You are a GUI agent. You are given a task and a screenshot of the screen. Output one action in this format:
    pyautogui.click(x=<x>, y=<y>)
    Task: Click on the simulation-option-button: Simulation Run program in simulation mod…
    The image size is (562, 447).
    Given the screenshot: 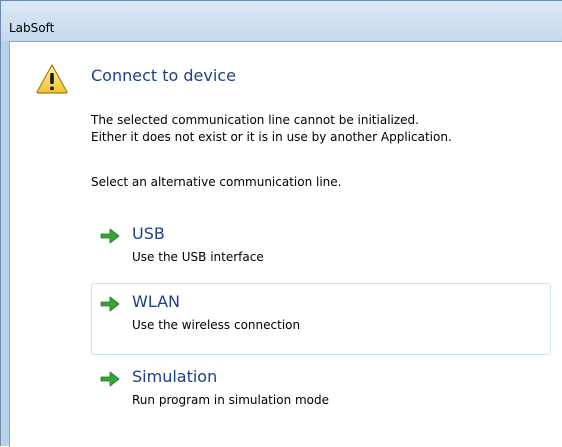 What is the action you would take?
    pyautogui.click(x=321, y=394)
    